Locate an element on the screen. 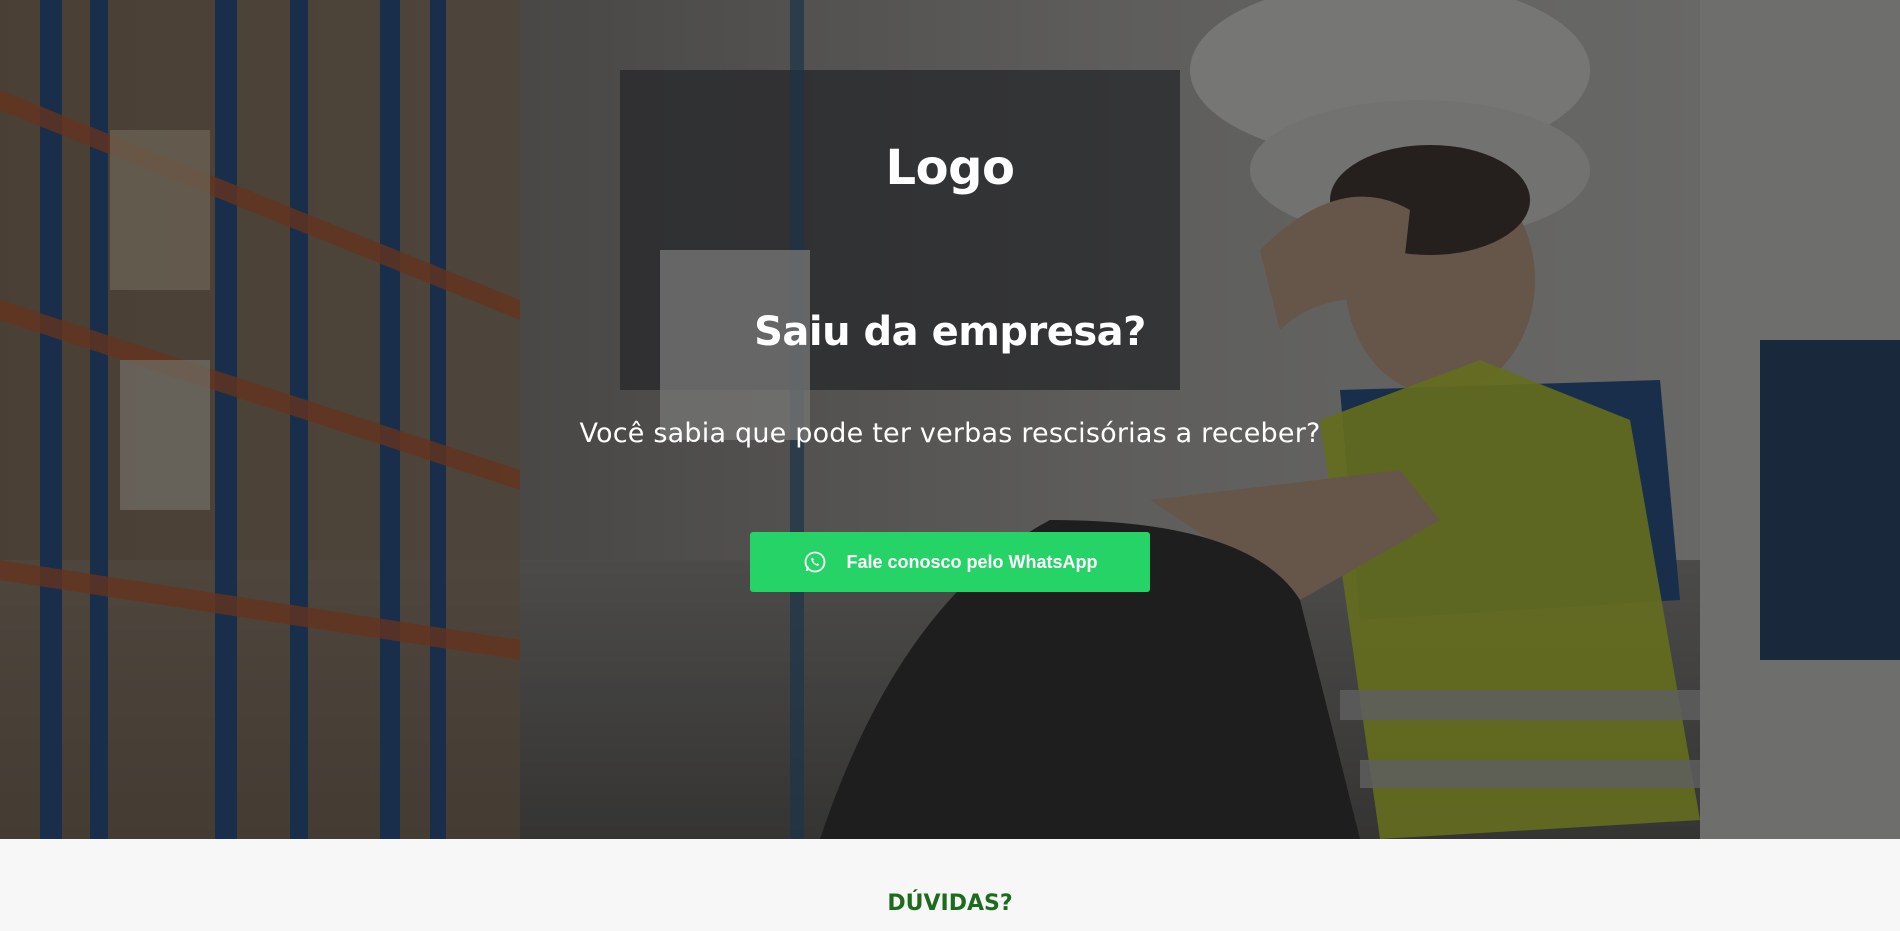 The height and width of the screenshot is (931, 1900). whatsapp-contact-button: Fale conosco pelo WhatsApp is located at coordinates (950, 562).